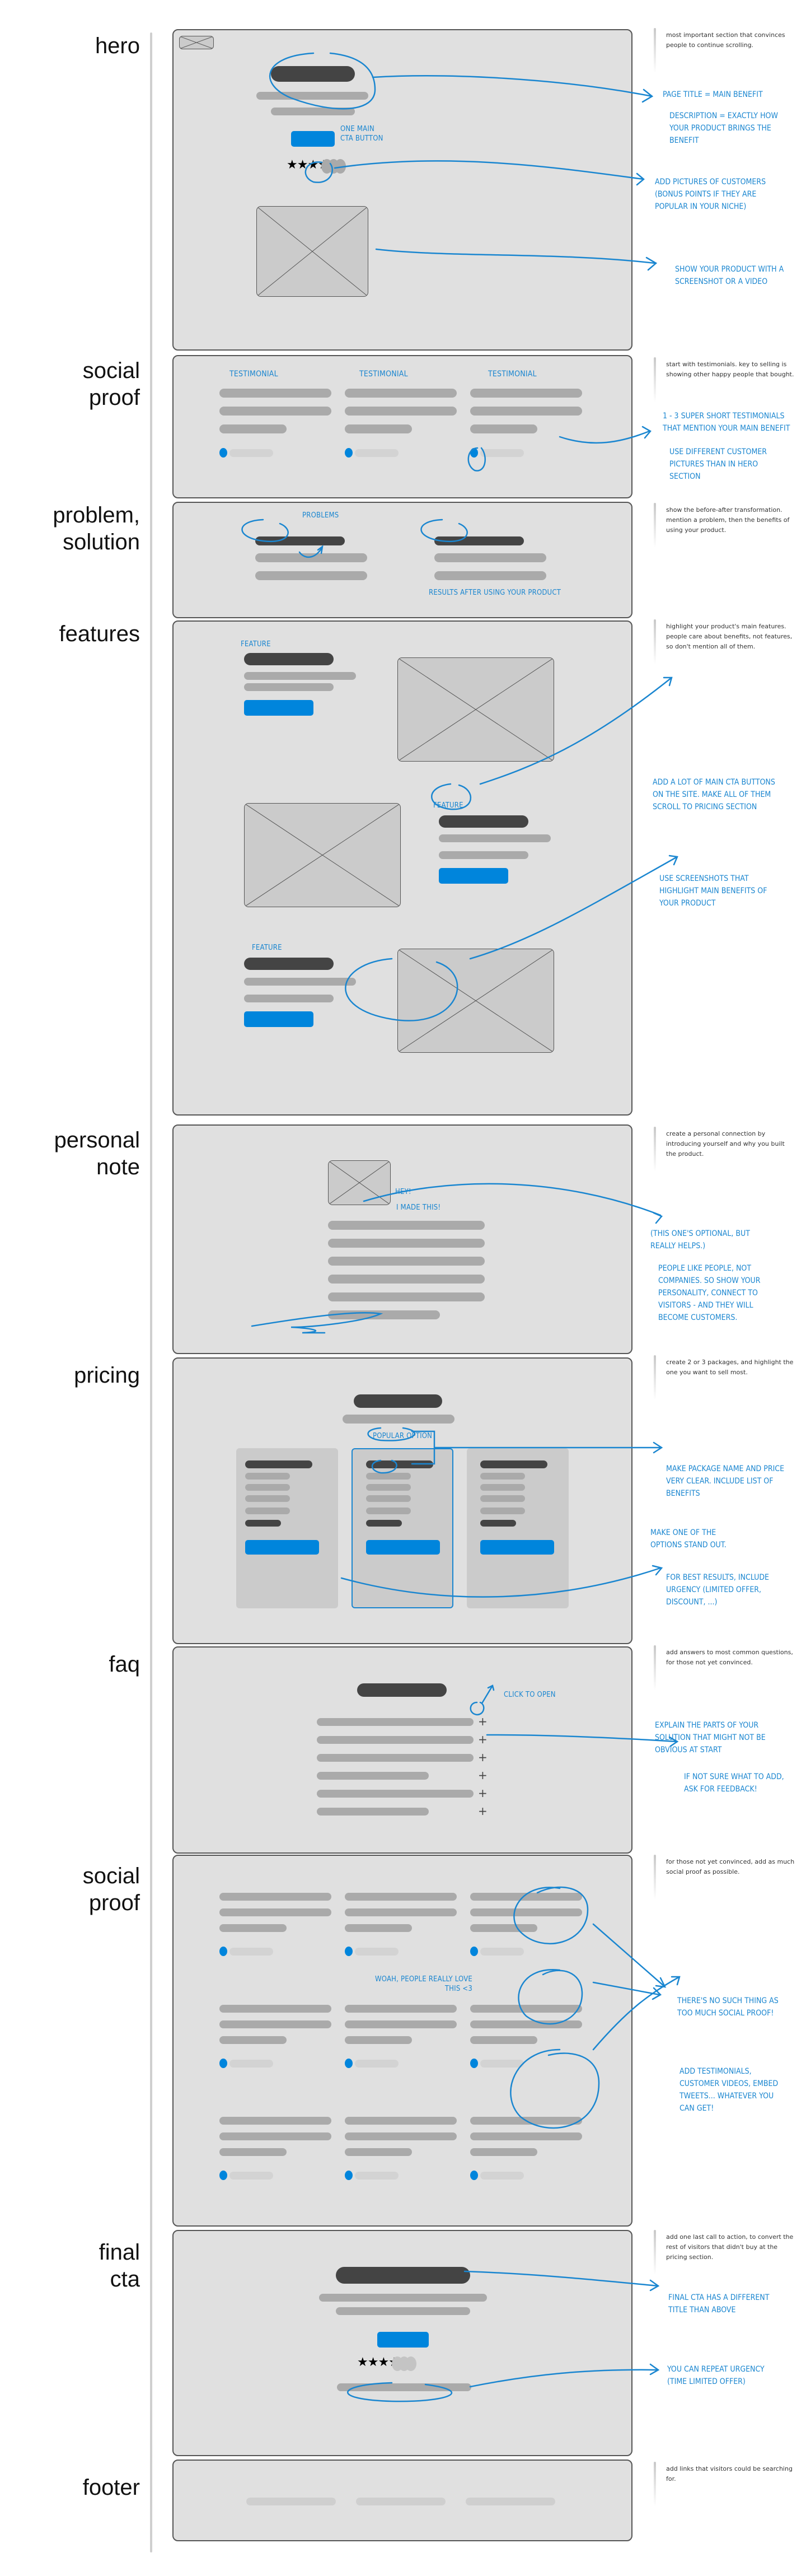 The height and width of the screenshot is (2576, 806). I want to click on final-cta-frame: ★★★★★, so click(402, 2343).